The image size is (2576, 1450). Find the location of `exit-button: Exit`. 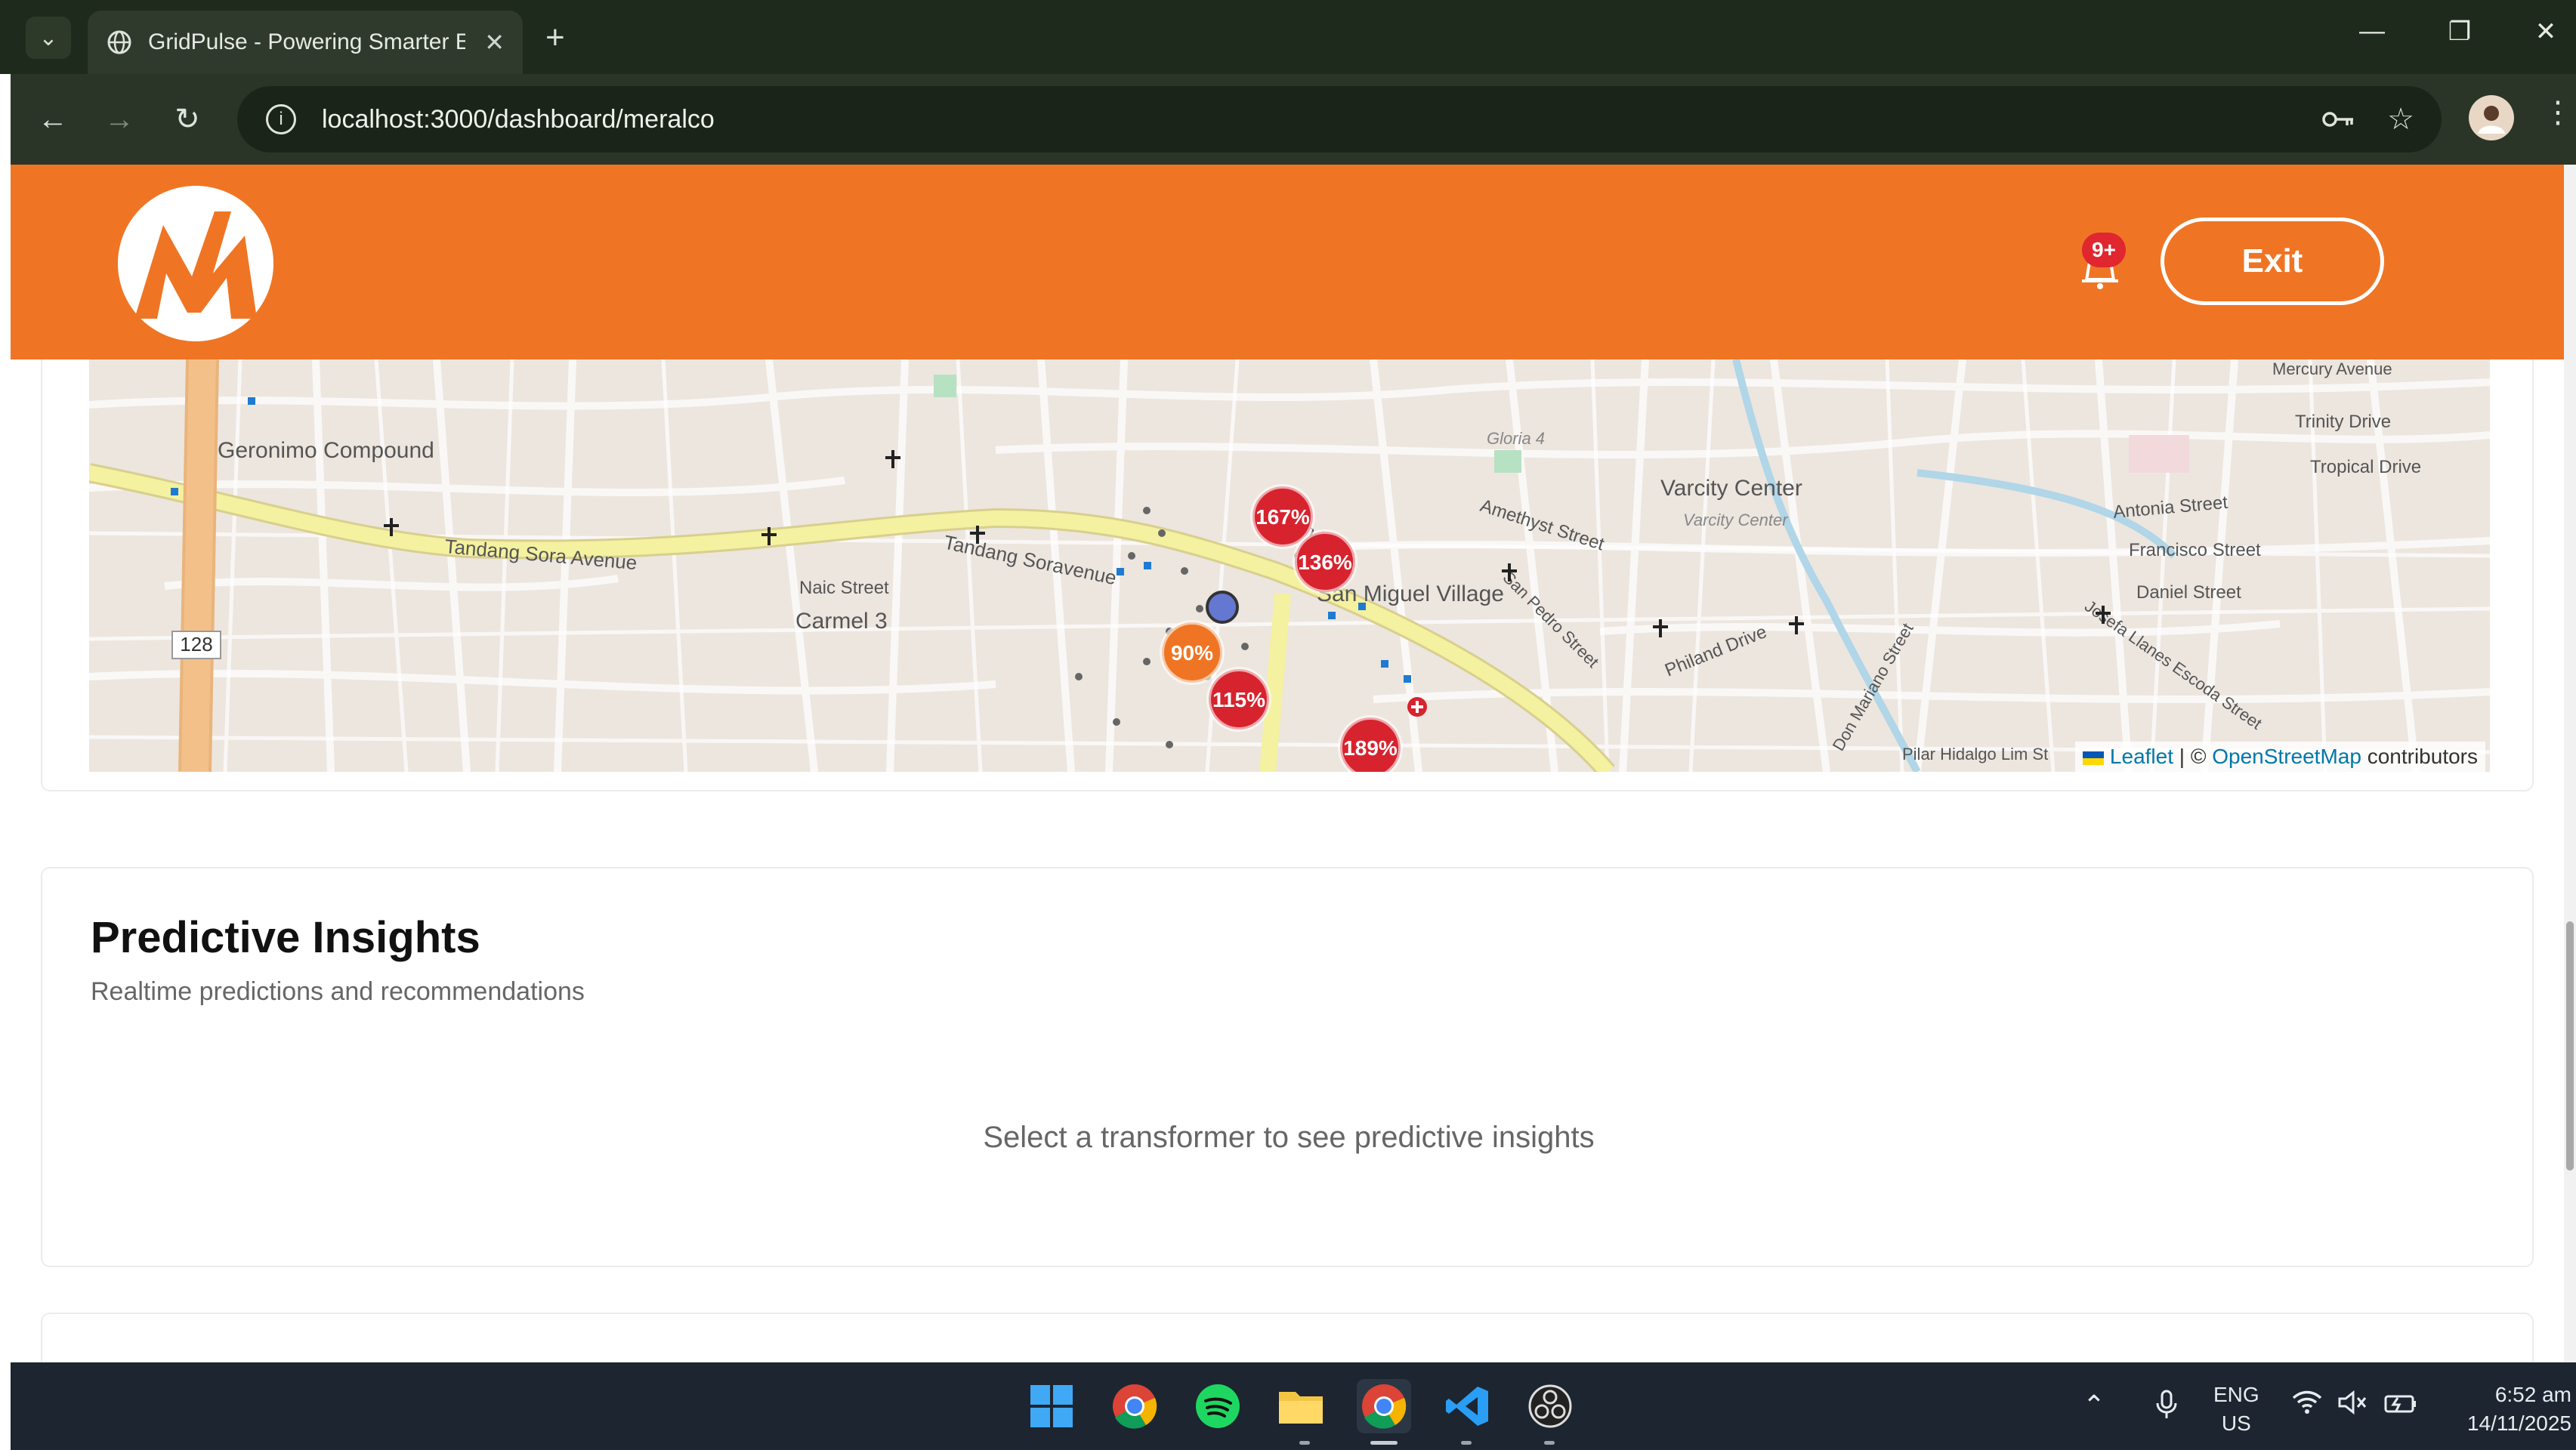

exit-button: Exit is located at coordinates (2272, 261).